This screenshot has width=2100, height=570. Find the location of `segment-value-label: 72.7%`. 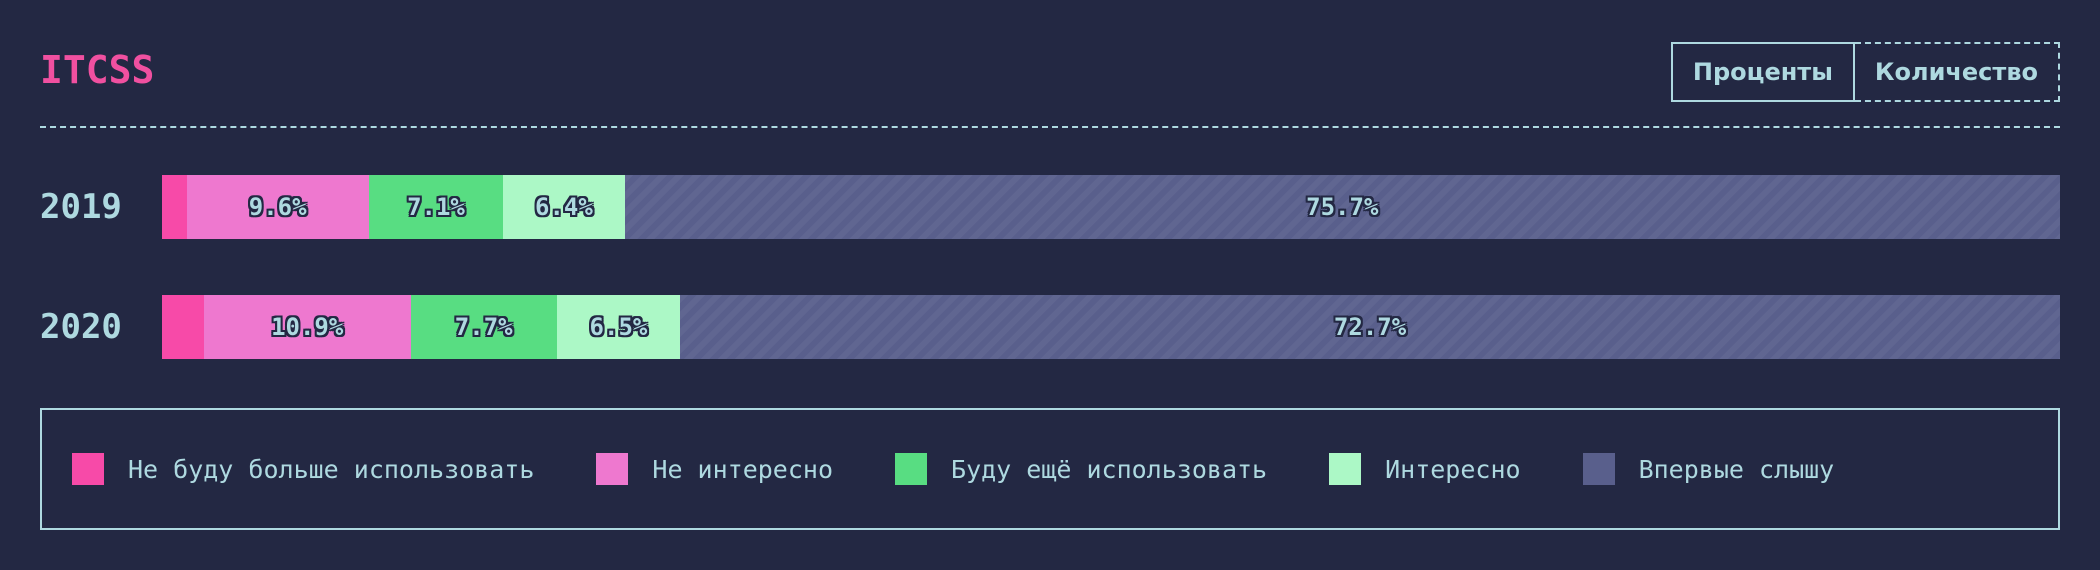

segment-value-label: 72.7% is located at coordinates (1370, 327).